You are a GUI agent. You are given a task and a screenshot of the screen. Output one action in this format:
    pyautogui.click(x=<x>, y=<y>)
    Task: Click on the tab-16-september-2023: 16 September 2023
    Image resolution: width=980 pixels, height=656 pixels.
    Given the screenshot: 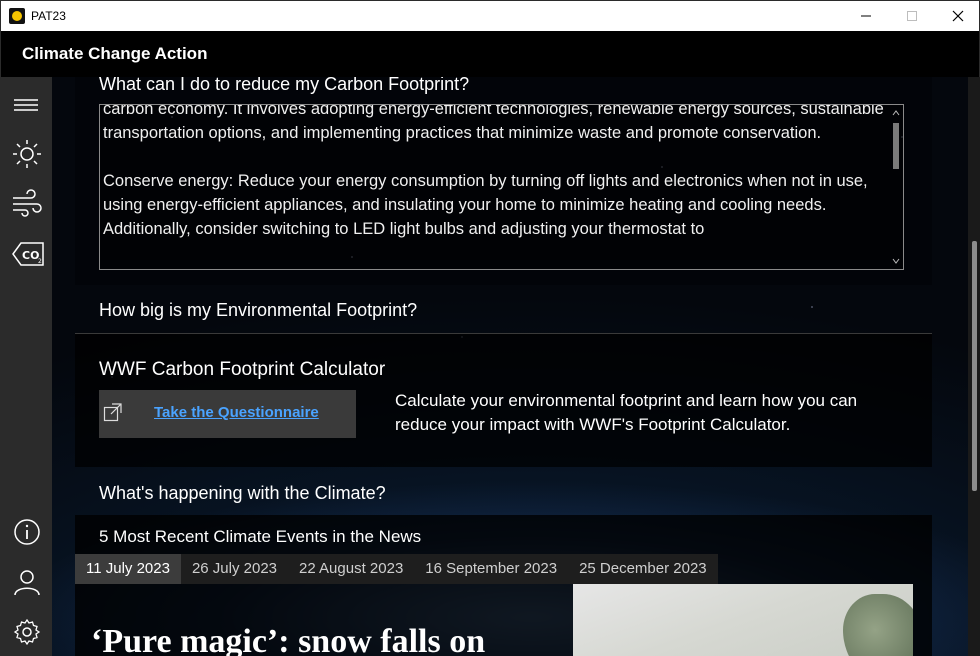 What is the action you would take?
    pyautogui.click(x=491, y=569)
    